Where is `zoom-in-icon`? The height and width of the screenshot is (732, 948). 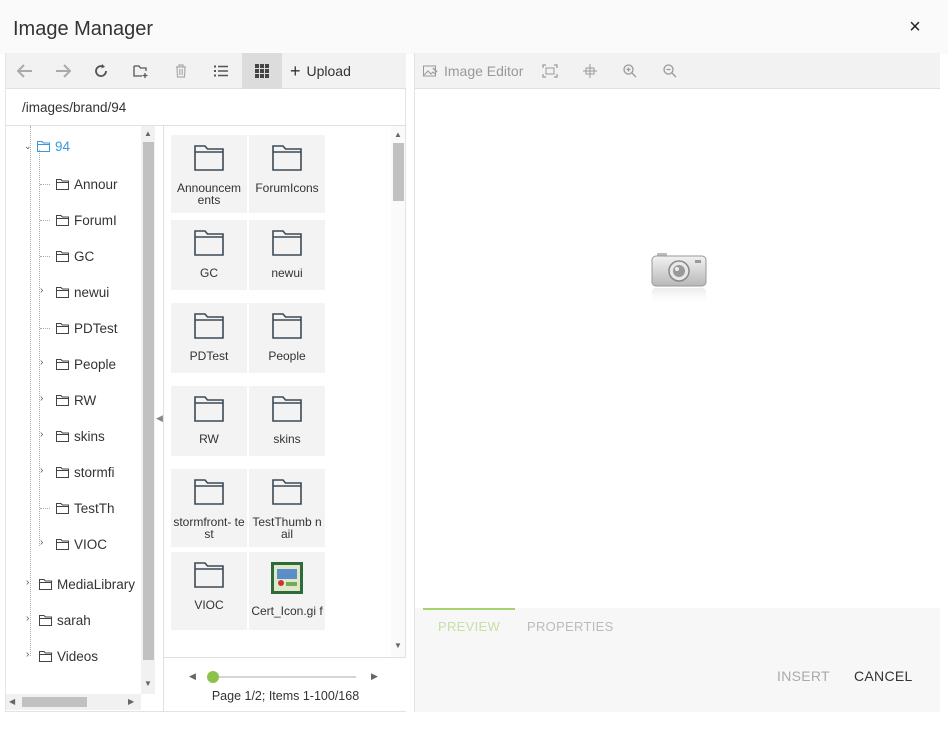
zoom-in-icon is located at coordinates (630, 71).